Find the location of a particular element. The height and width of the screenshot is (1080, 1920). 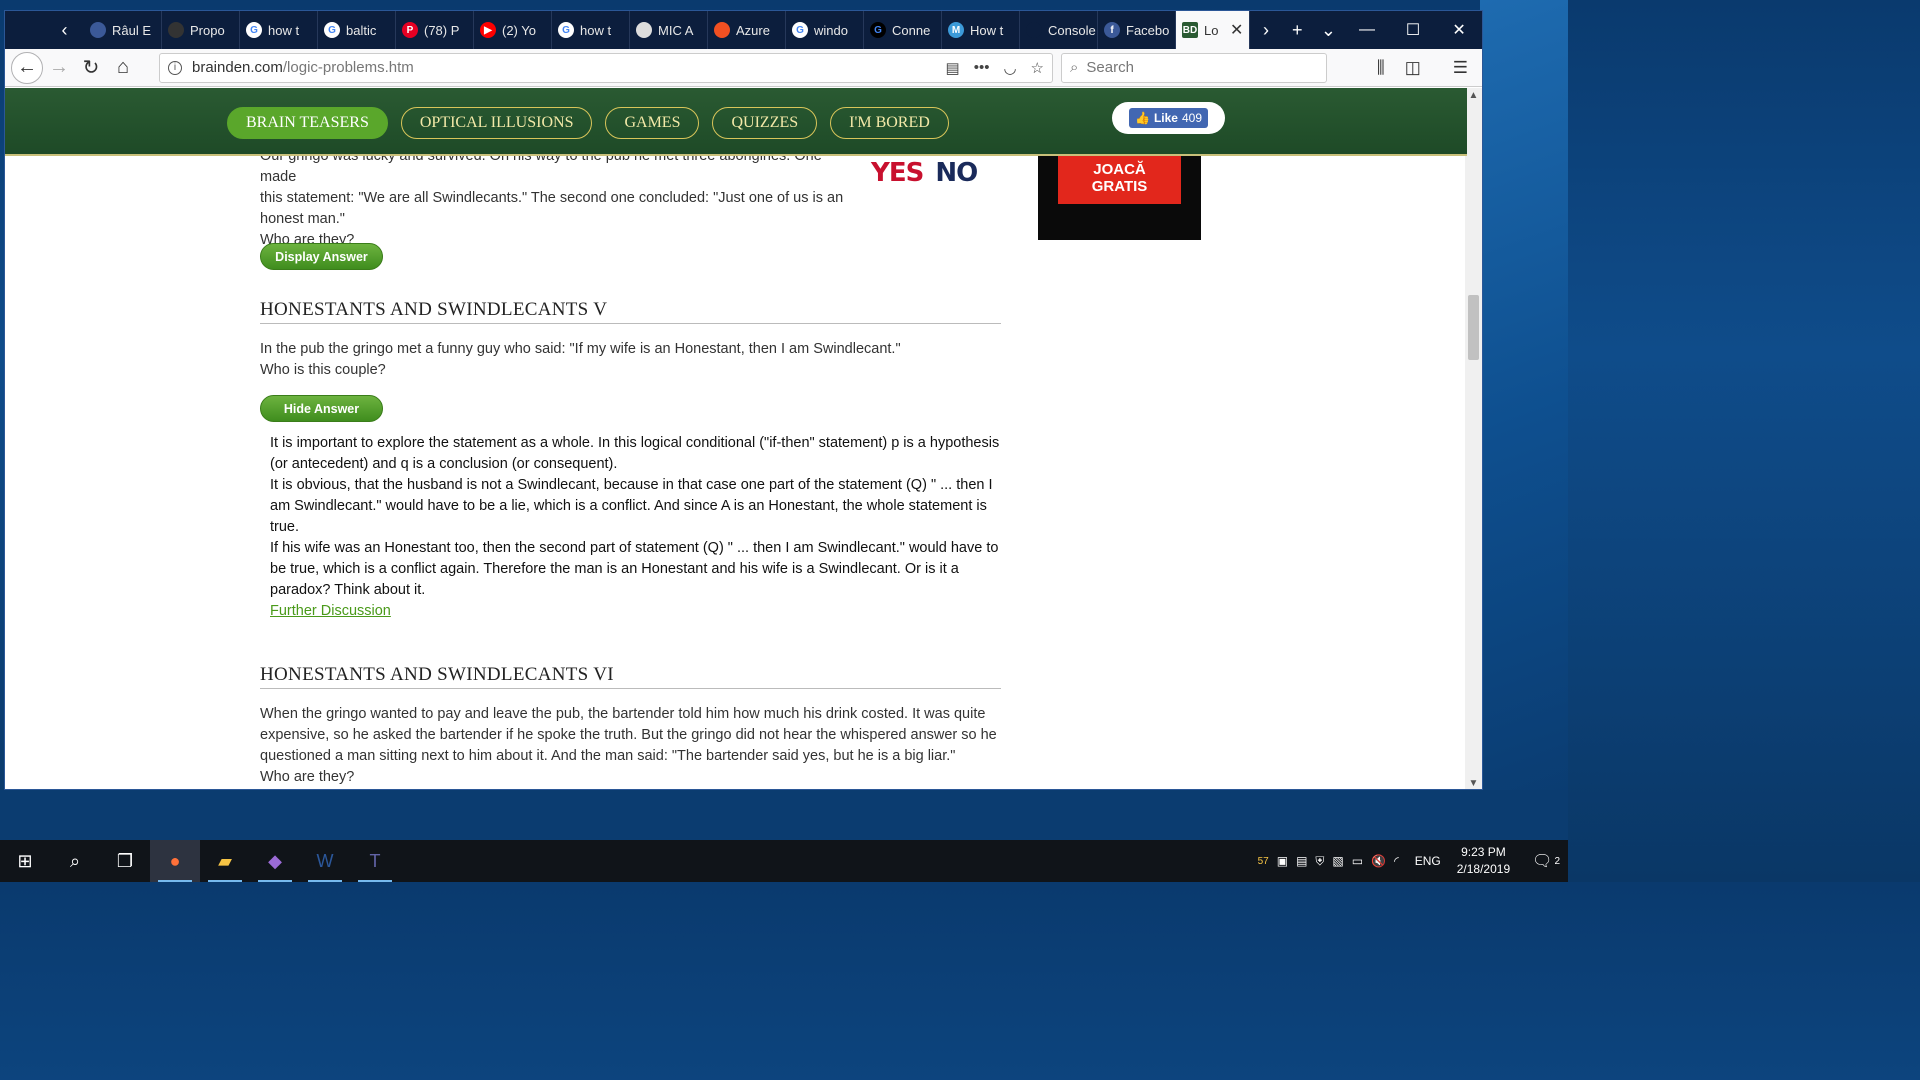

intro-line: honest man." is located at coordinates (302, 219).